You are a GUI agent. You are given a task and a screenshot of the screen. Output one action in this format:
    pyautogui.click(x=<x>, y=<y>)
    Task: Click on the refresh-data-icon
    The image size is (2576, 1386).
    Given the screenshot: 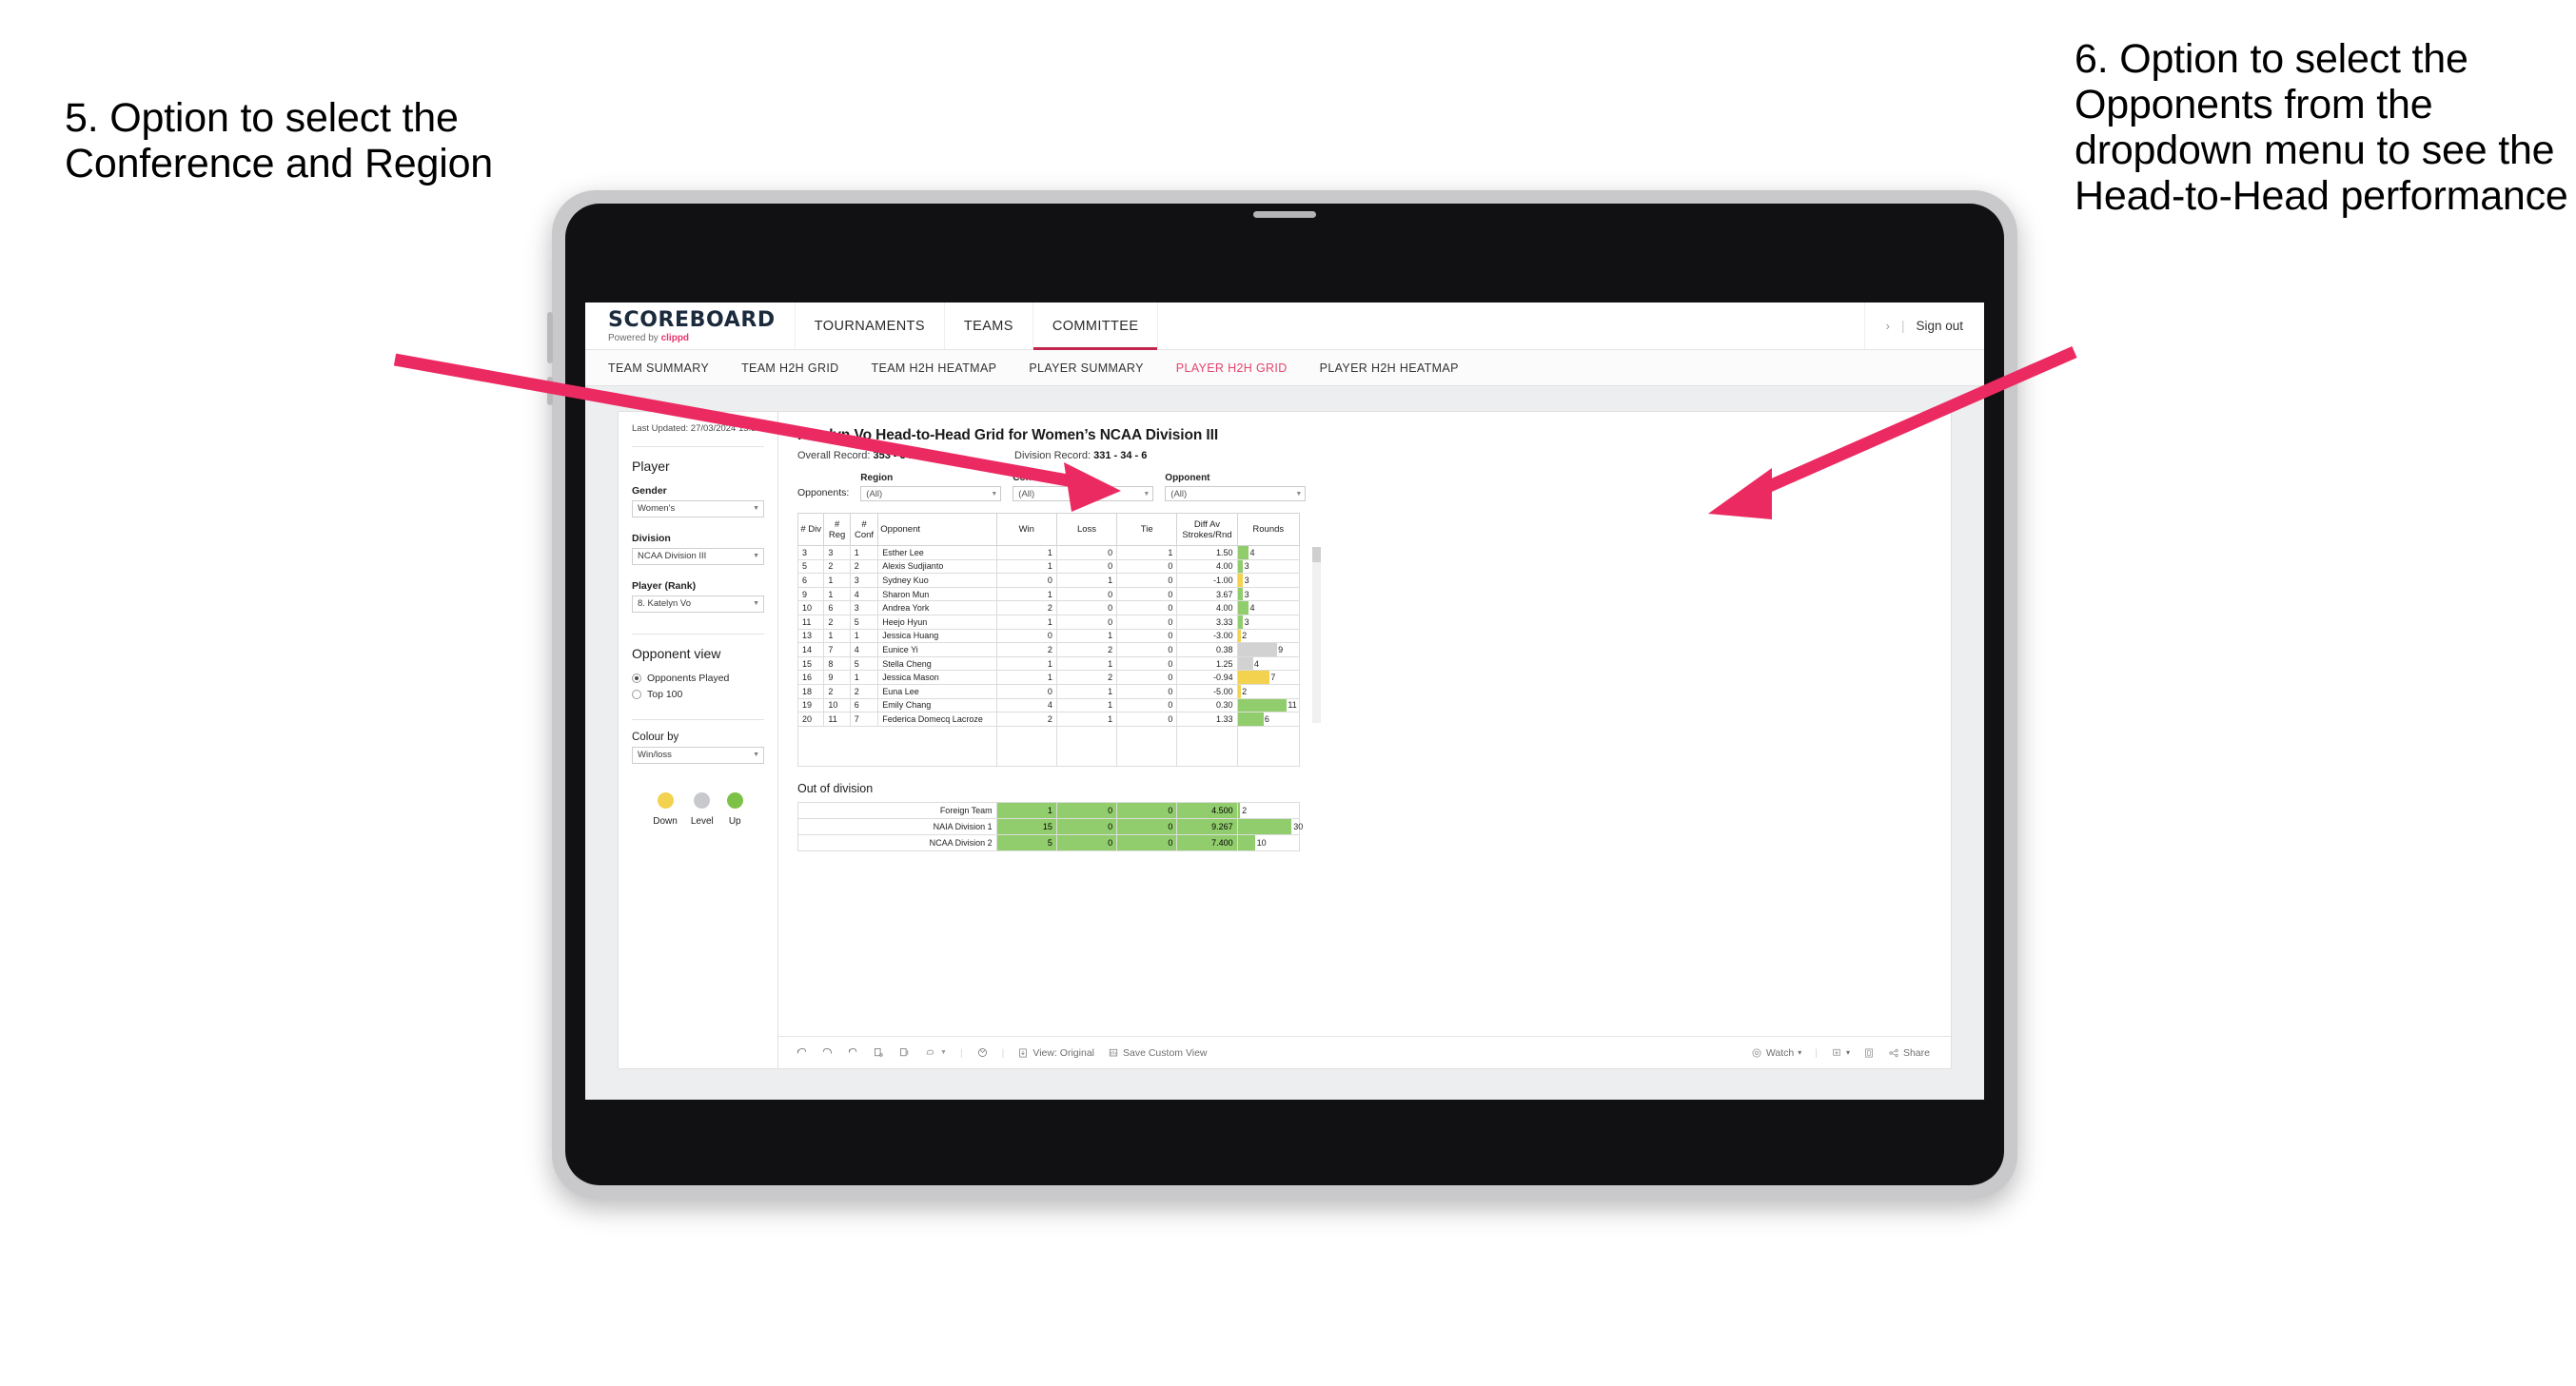 What is the action you would take?
    pyautogui.click(x=879, y=1052)
    